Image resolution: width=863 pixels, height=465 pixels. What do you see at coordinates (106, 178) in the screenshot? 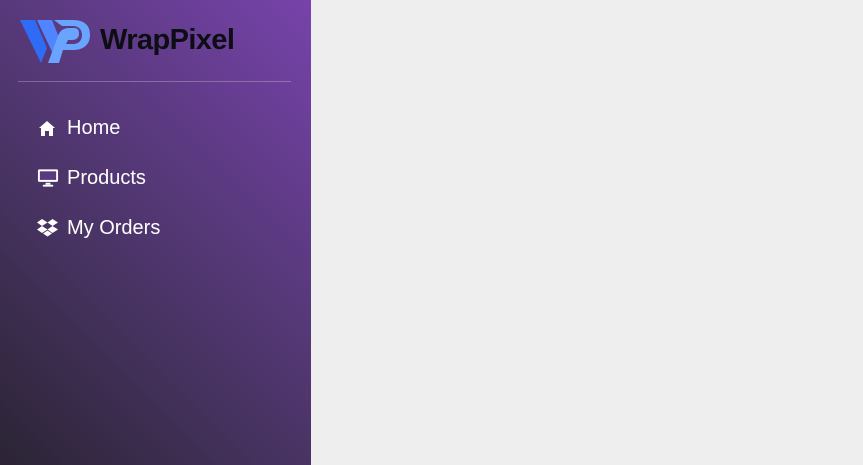
I see `sidebar-item-label: Products` at bounding box center [106, 178].